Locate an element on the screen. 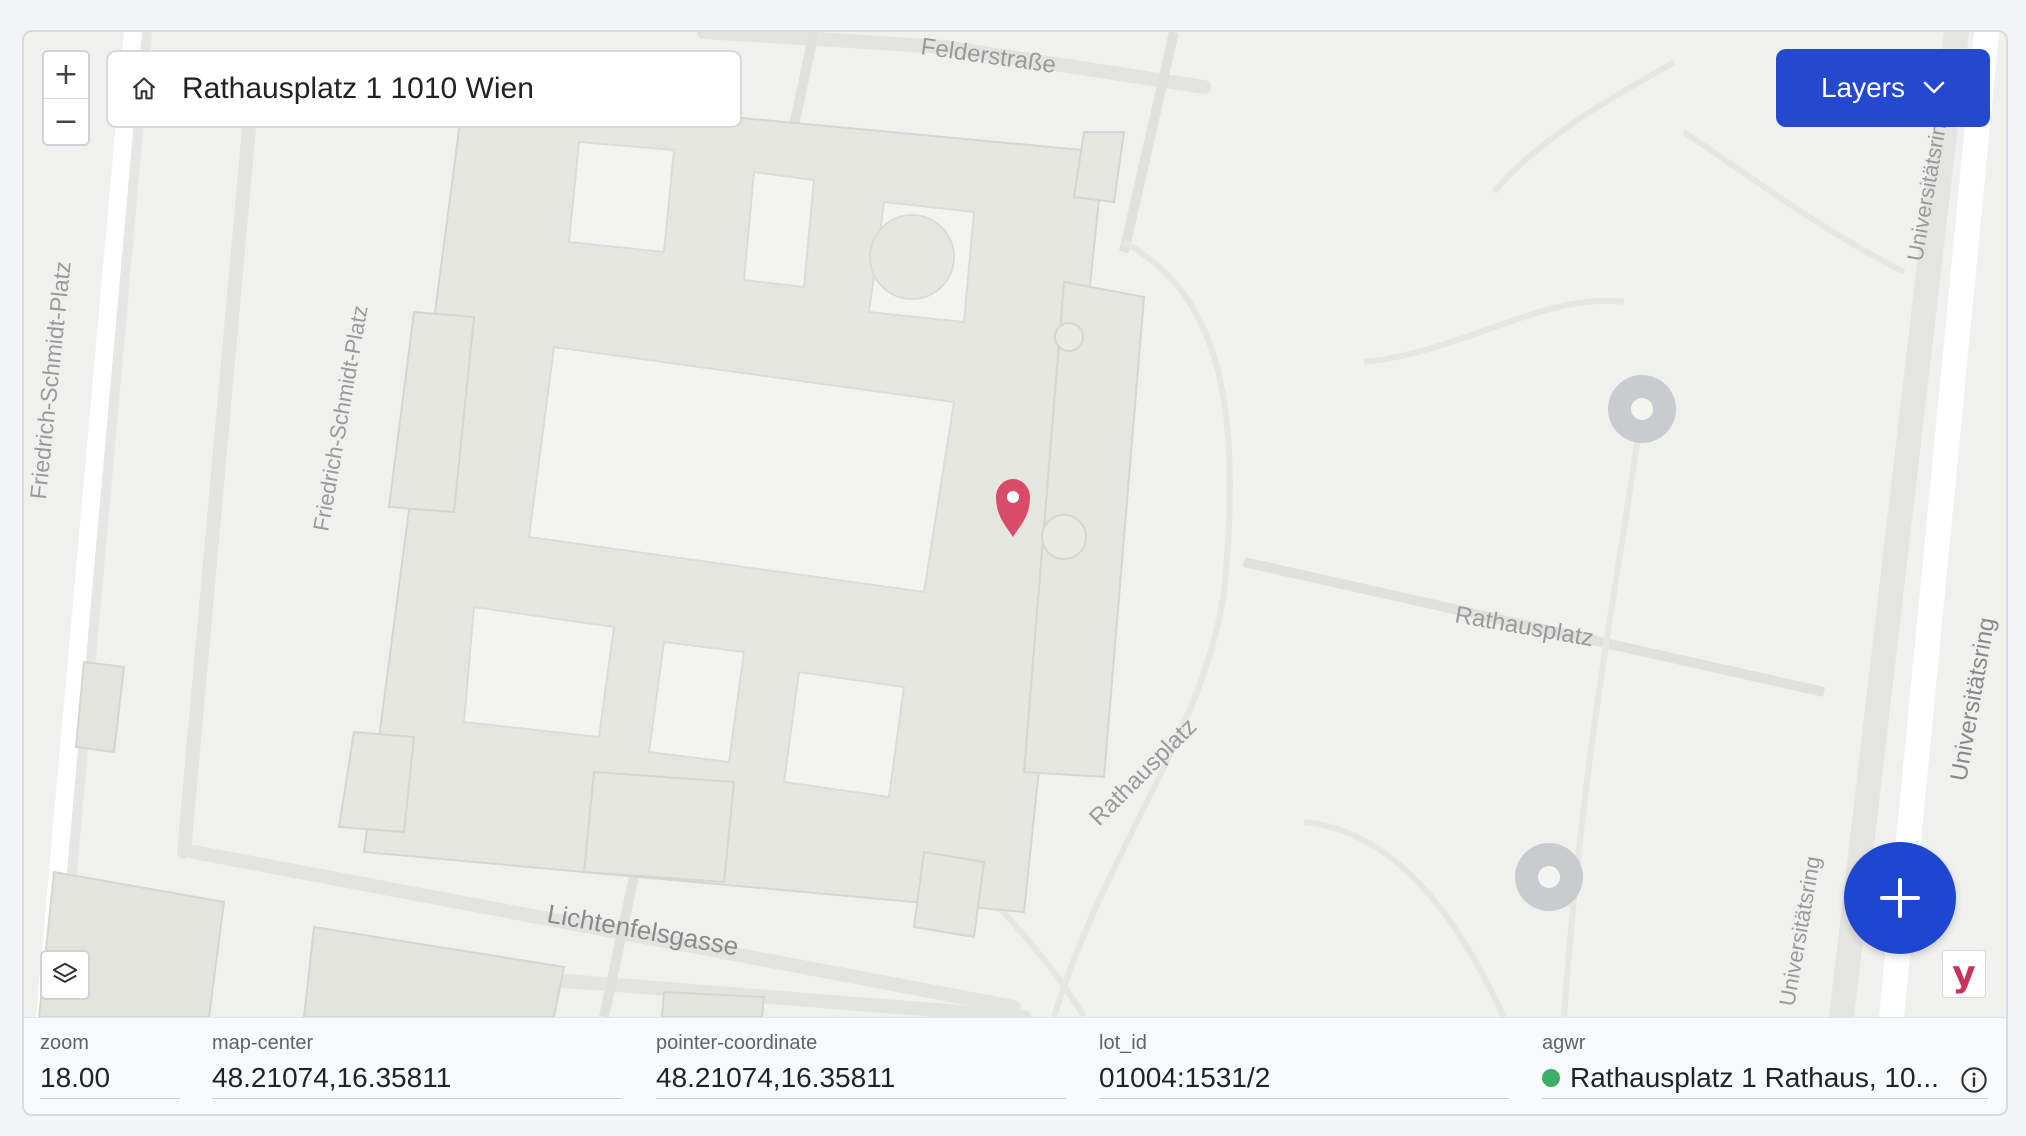  address-input is located at coordinates (442, 89).